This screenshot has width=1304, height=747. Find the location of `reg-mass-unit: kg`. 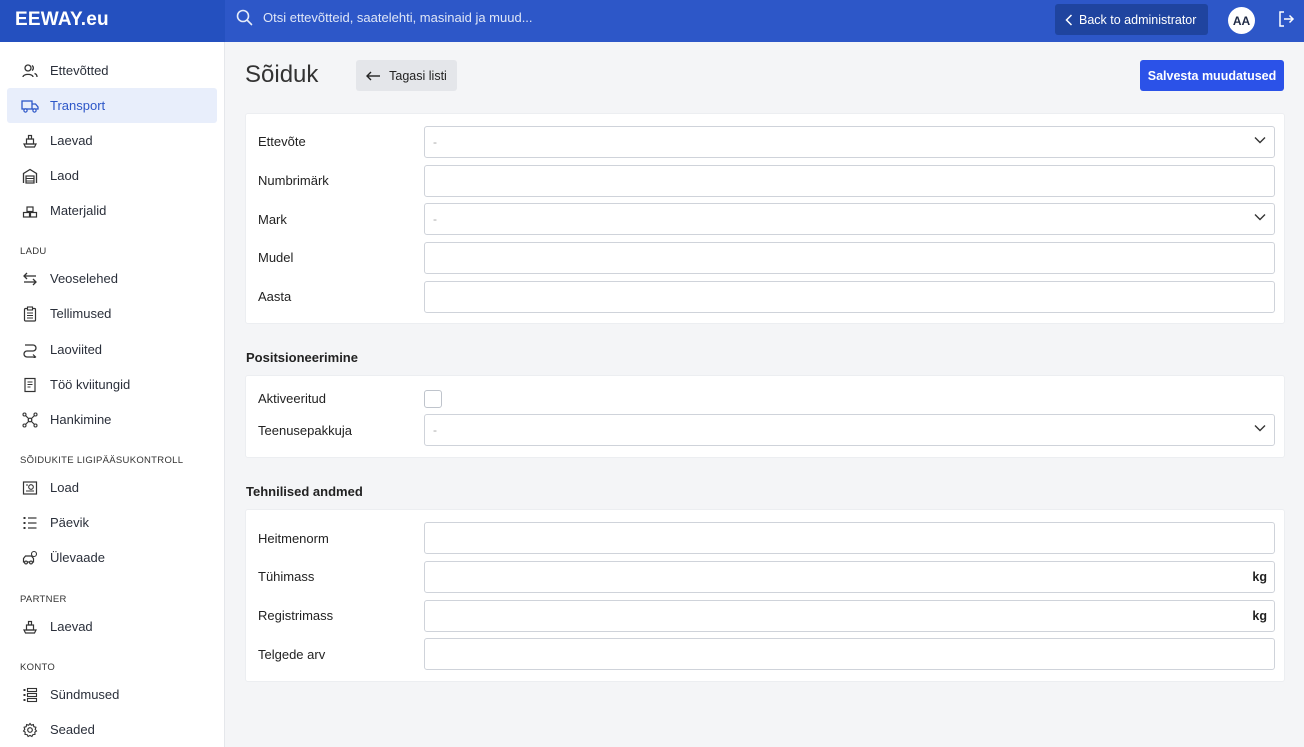

reg-mass-unit: kg is located at coordinates (1259, 616).